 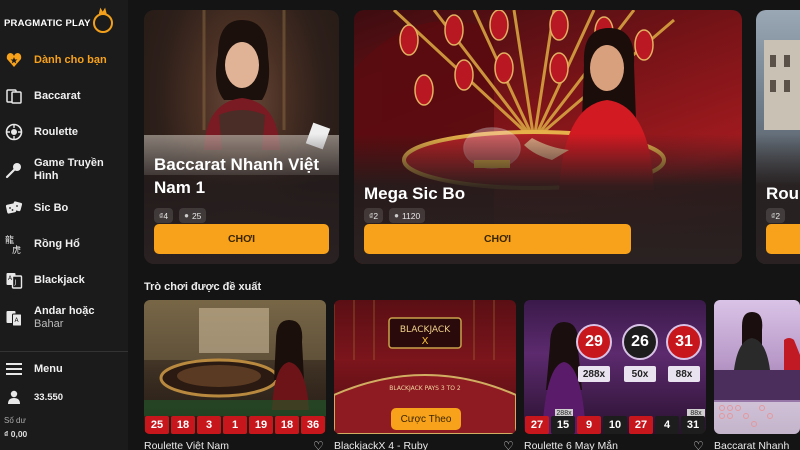 I want to click on stake-value: ₫4, so click(x=164, y=215).